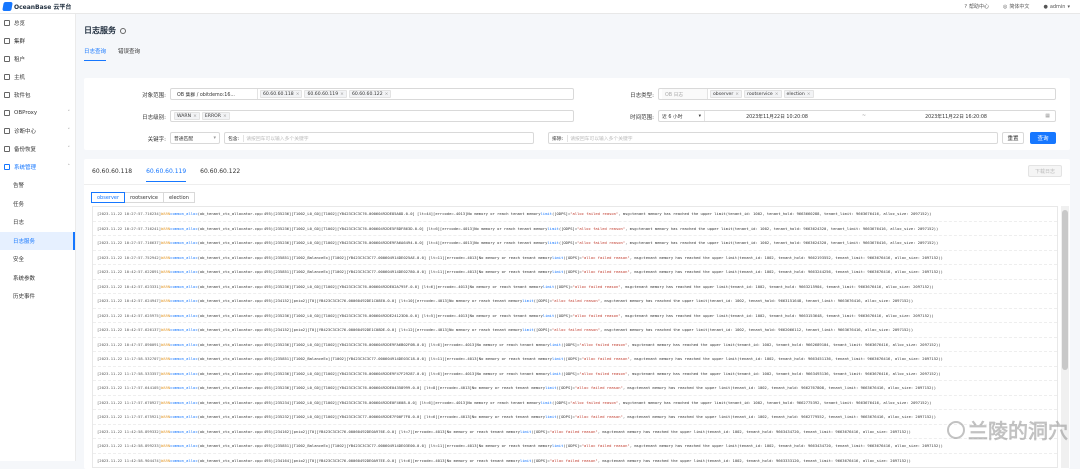 This screenshot has width=1080, height=469. Describe the element at coordinates (166, 175) in the screenshot. I see `tab-ip-119: 60.60.60.119` at that location.